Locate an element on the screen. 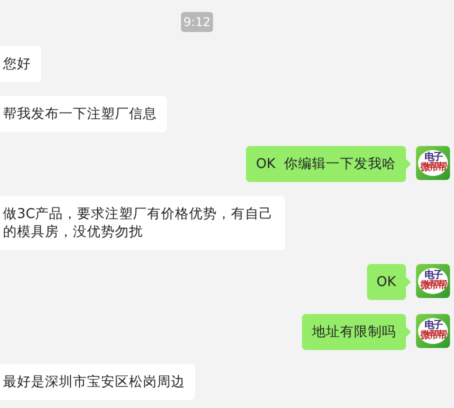 The width and height of the screenshot is (454, 408). message-bubble: 最好是深圳市宝安区松岗周边 is located at coordinates (97, 382).